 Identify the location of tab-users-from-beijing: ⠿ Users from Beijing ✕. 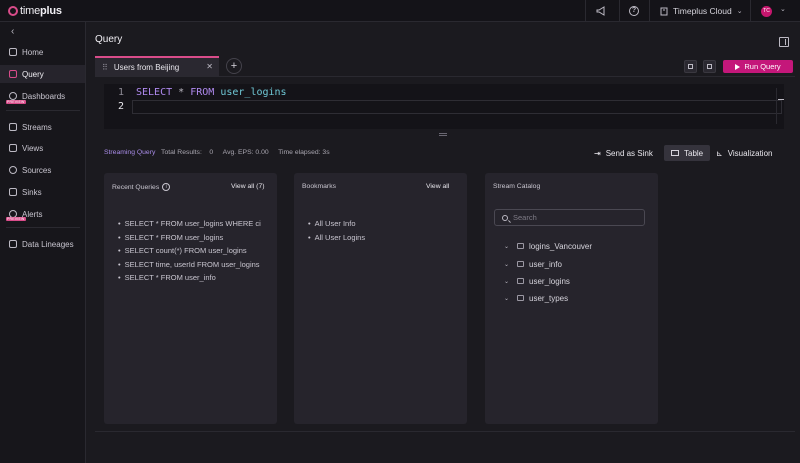
(157, 66).